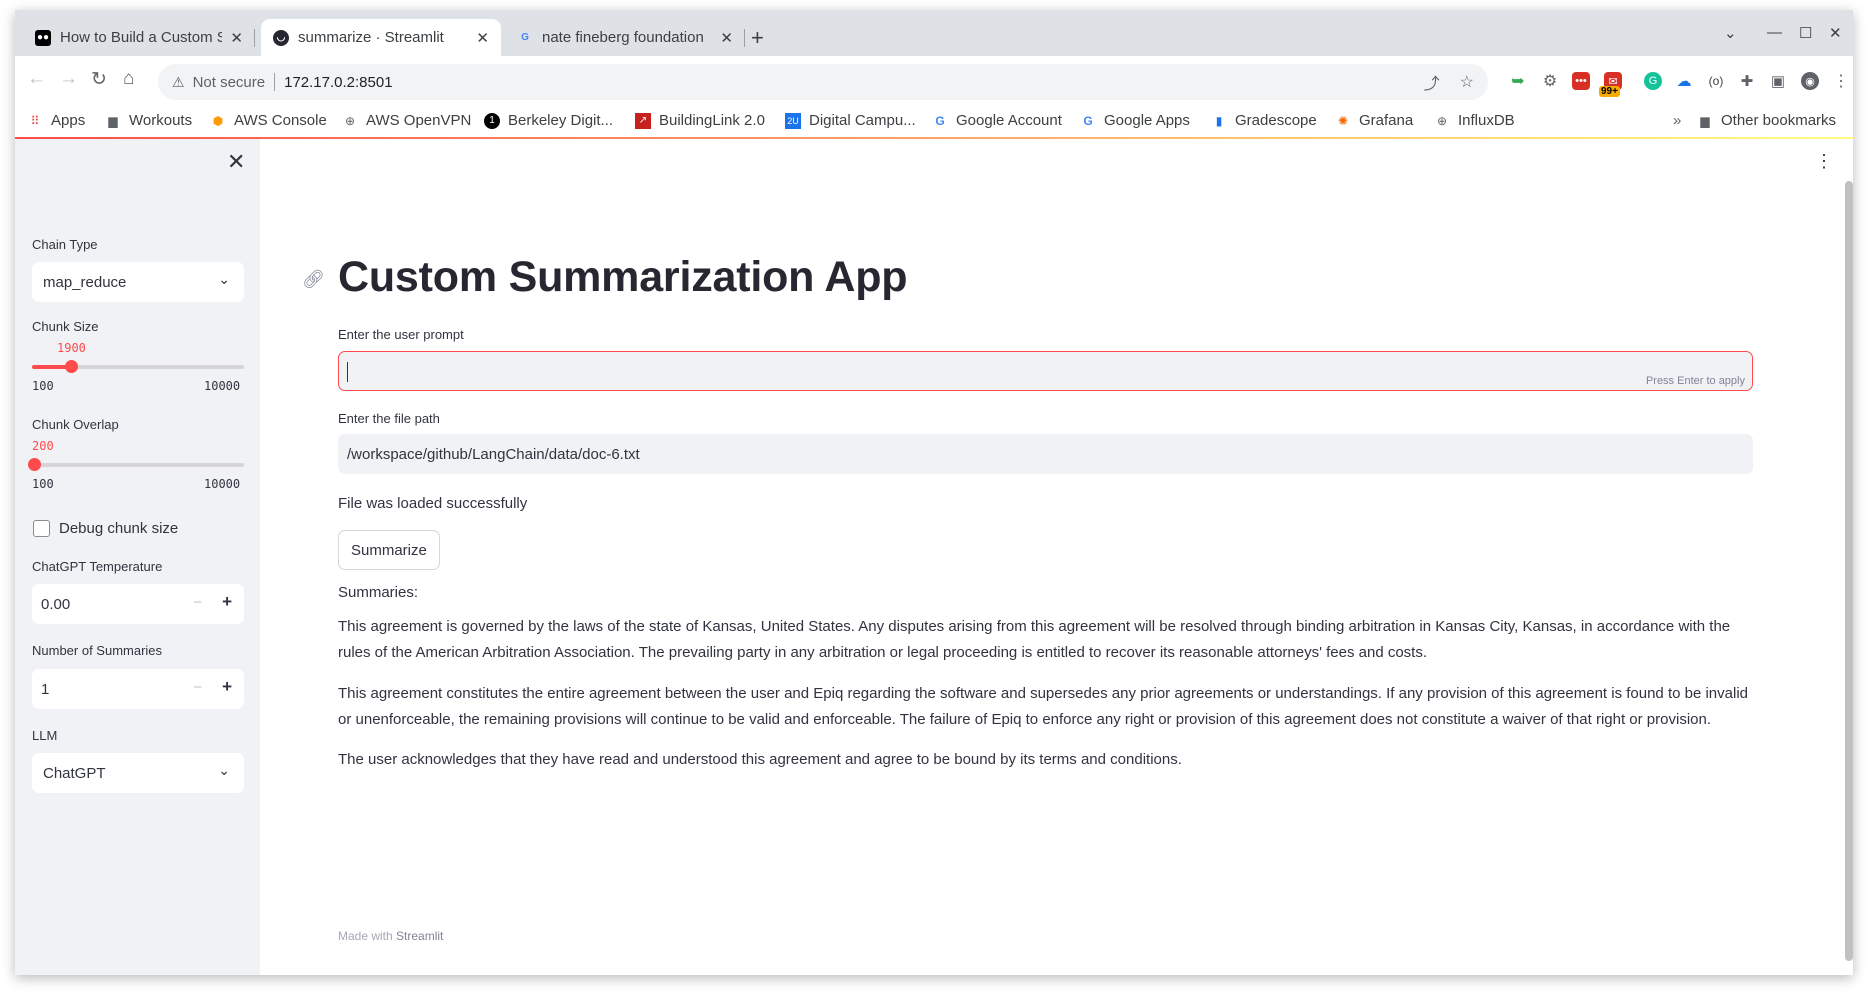  I want to click on bookmark-google-apps: G Google Apps, so click(1135, 120).